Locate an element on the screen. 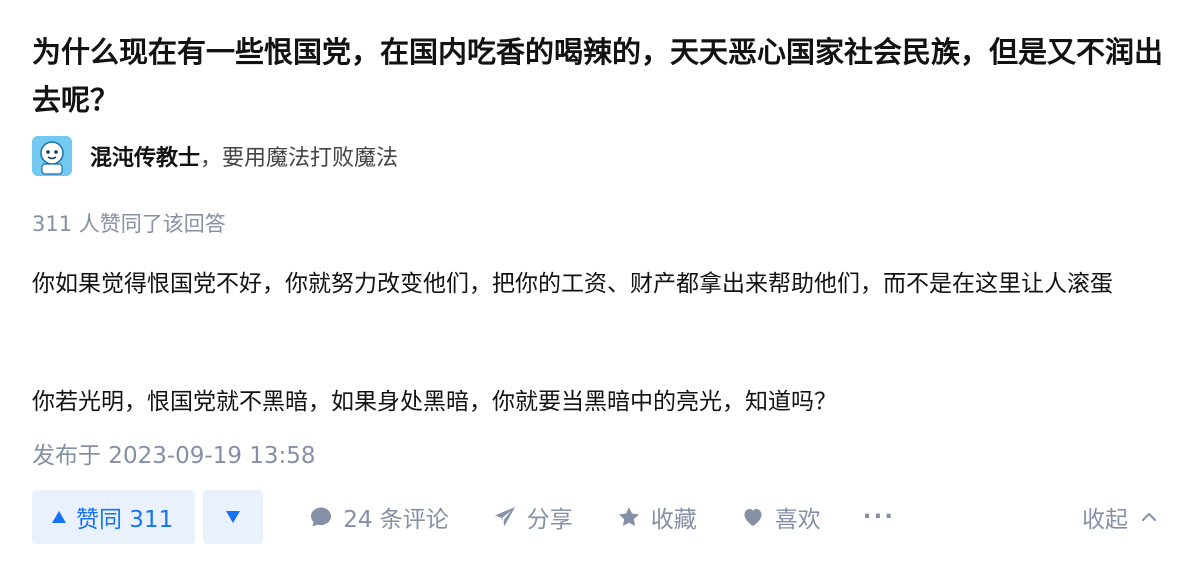 This screenshot has height=569, width=1200. comments-button: 24 条评论 is located at coordinates (379, 517).